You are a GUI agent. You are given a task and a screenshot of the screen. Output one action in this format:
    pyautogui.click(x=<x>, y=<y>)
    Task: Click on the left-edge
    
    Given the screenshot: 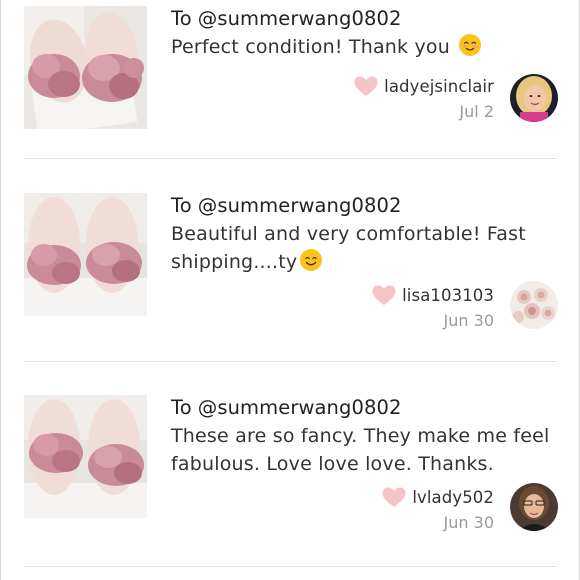 What is the action you would take?
    pyautogui.click(x=0, y=290)
    